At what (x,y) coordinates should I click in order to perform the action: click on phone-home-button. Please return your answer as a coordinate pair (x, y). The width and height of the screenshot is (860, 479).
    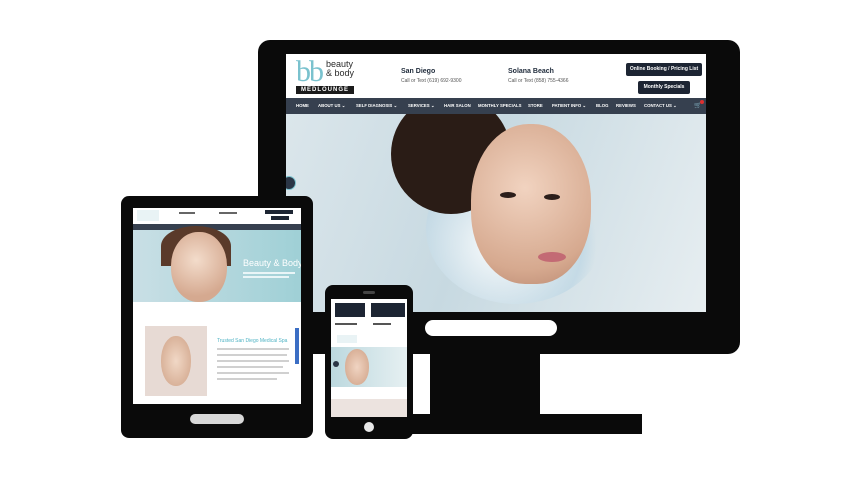
    Looking at the image, I should click on (369, 427).